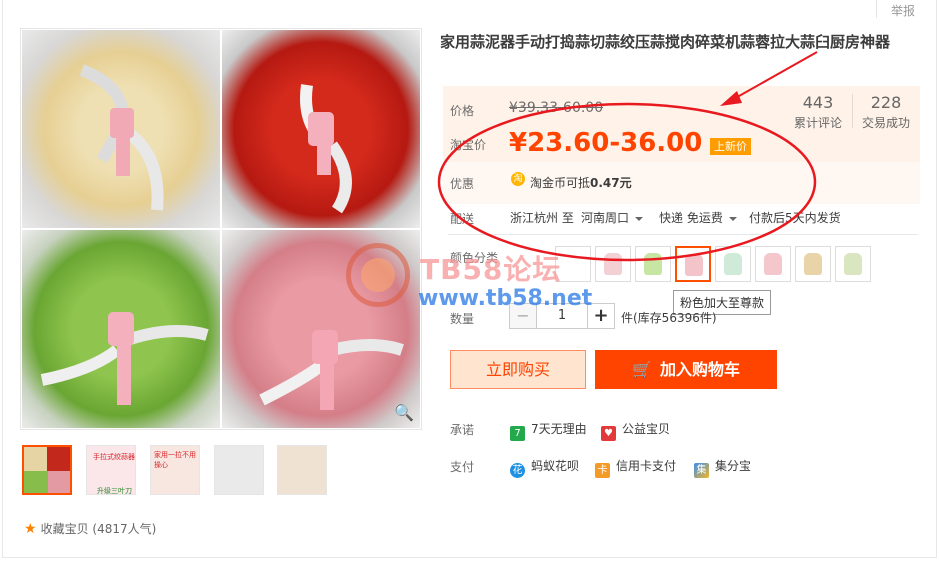 The image size is (939, 561). I want to click on thumbnail-3: 家用一拉不用操心, so click(175, 470).